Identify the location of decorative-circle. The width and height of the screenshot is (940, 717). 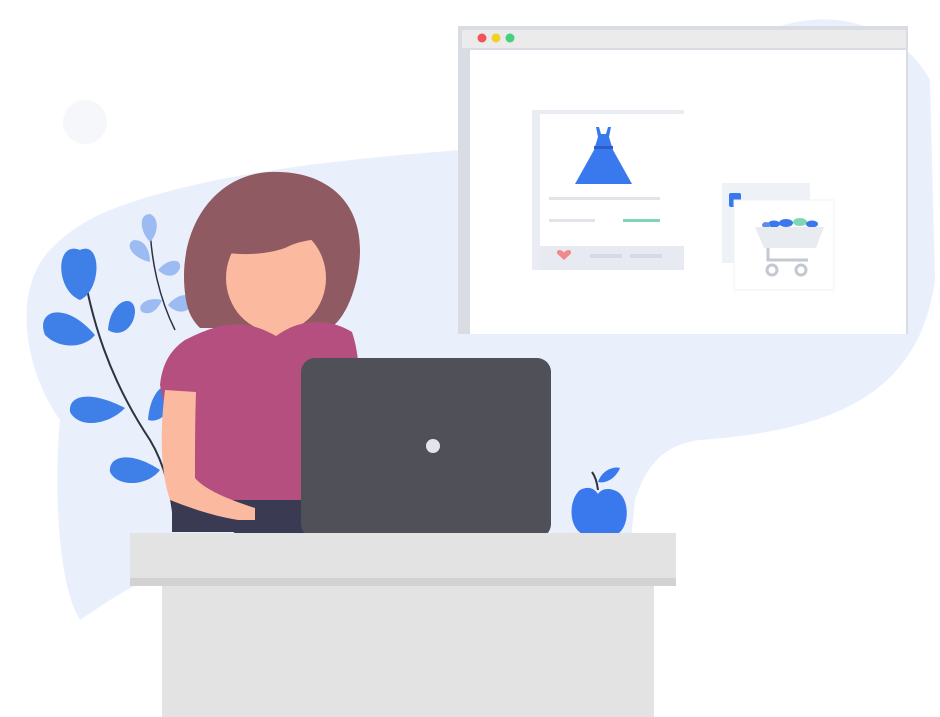
(85, 122).